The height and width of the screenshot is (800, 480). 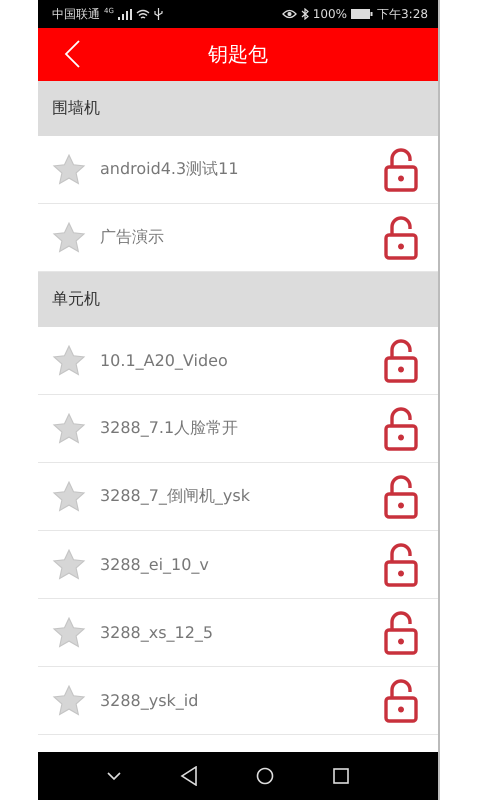 What do you see at coordinates (155, 564) in the screenshot?
I see `device-name: 3288_ei_10_v` at bounding box center [155, 564].